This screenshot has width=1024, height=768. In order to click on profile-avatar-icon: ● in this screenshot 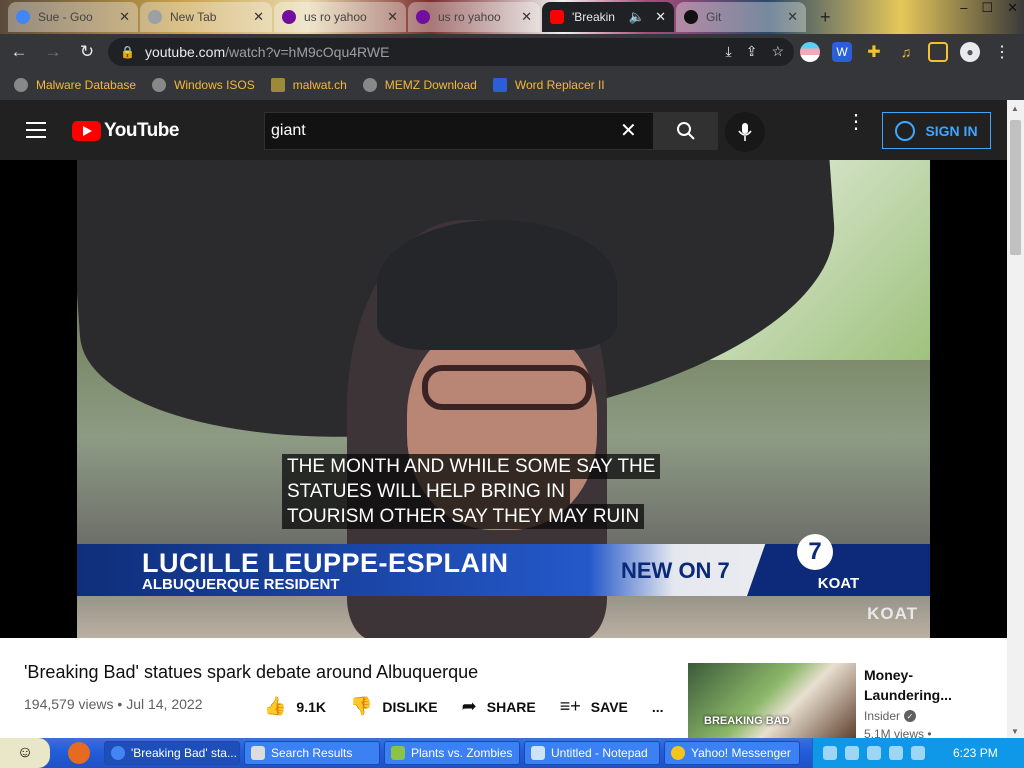, I will do `click(970, 52)`.